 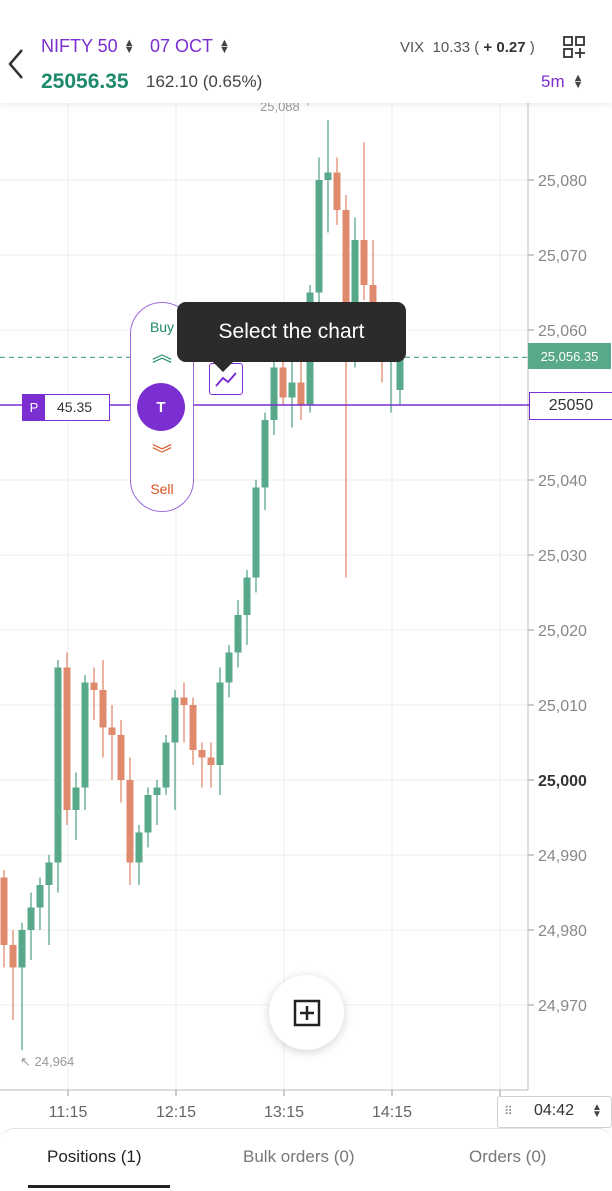 What do you see at coordinates (99, 1186) in the screenshot?
I see `active-tab-underline` at bounding box center [99, 1186].